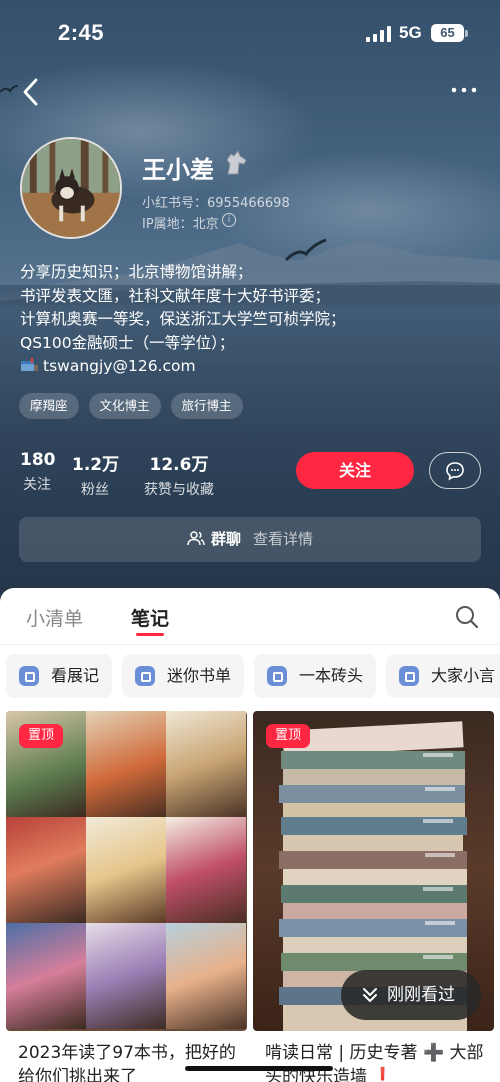  I want to click on chip-exhibition-notes: 看展记, so click(59, 676).